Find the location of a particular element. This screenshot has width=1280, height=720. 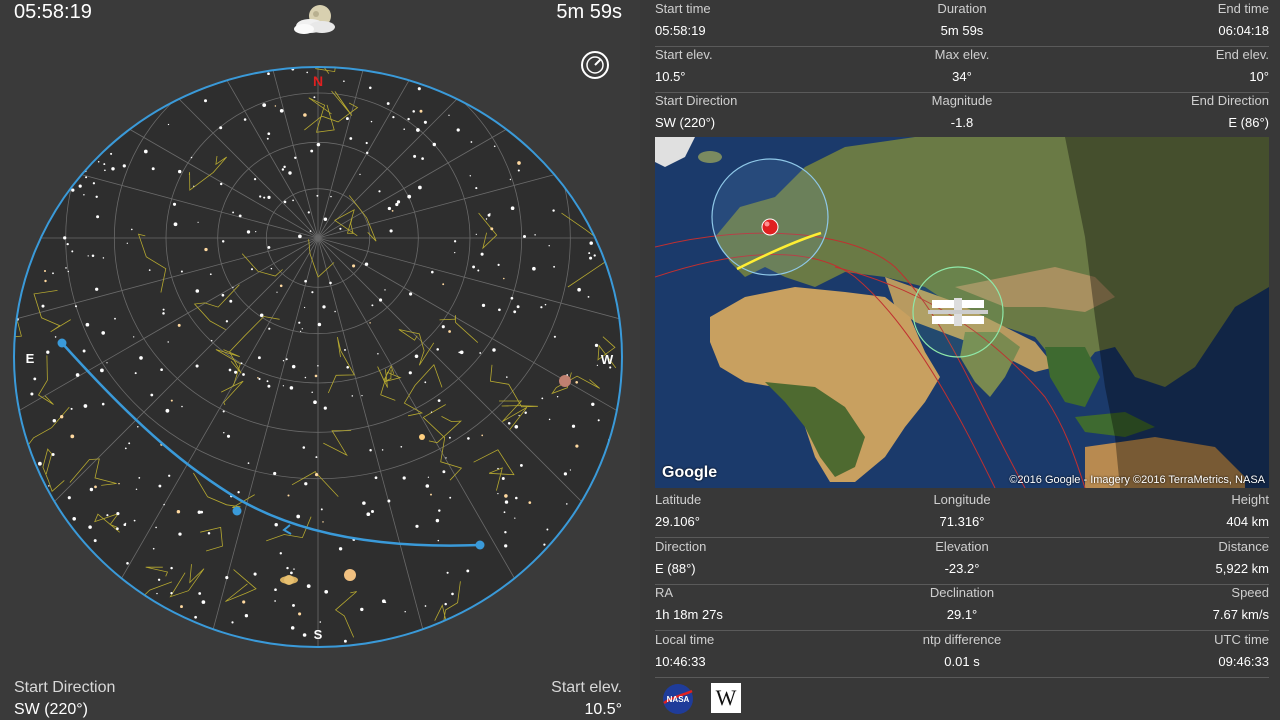

compass-east: E is located at coordinates (30, 358).